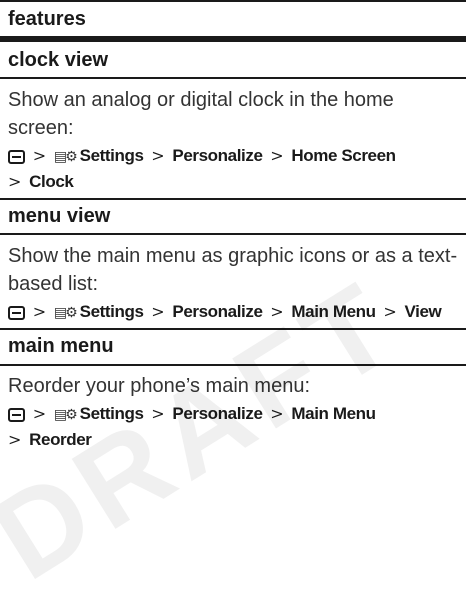 The width and height of the screenshot is (466, 607). I want to click on menu-path-clock-view: > ▤⚙ Settings > Personalize > Home Screen, so click(233, 156).